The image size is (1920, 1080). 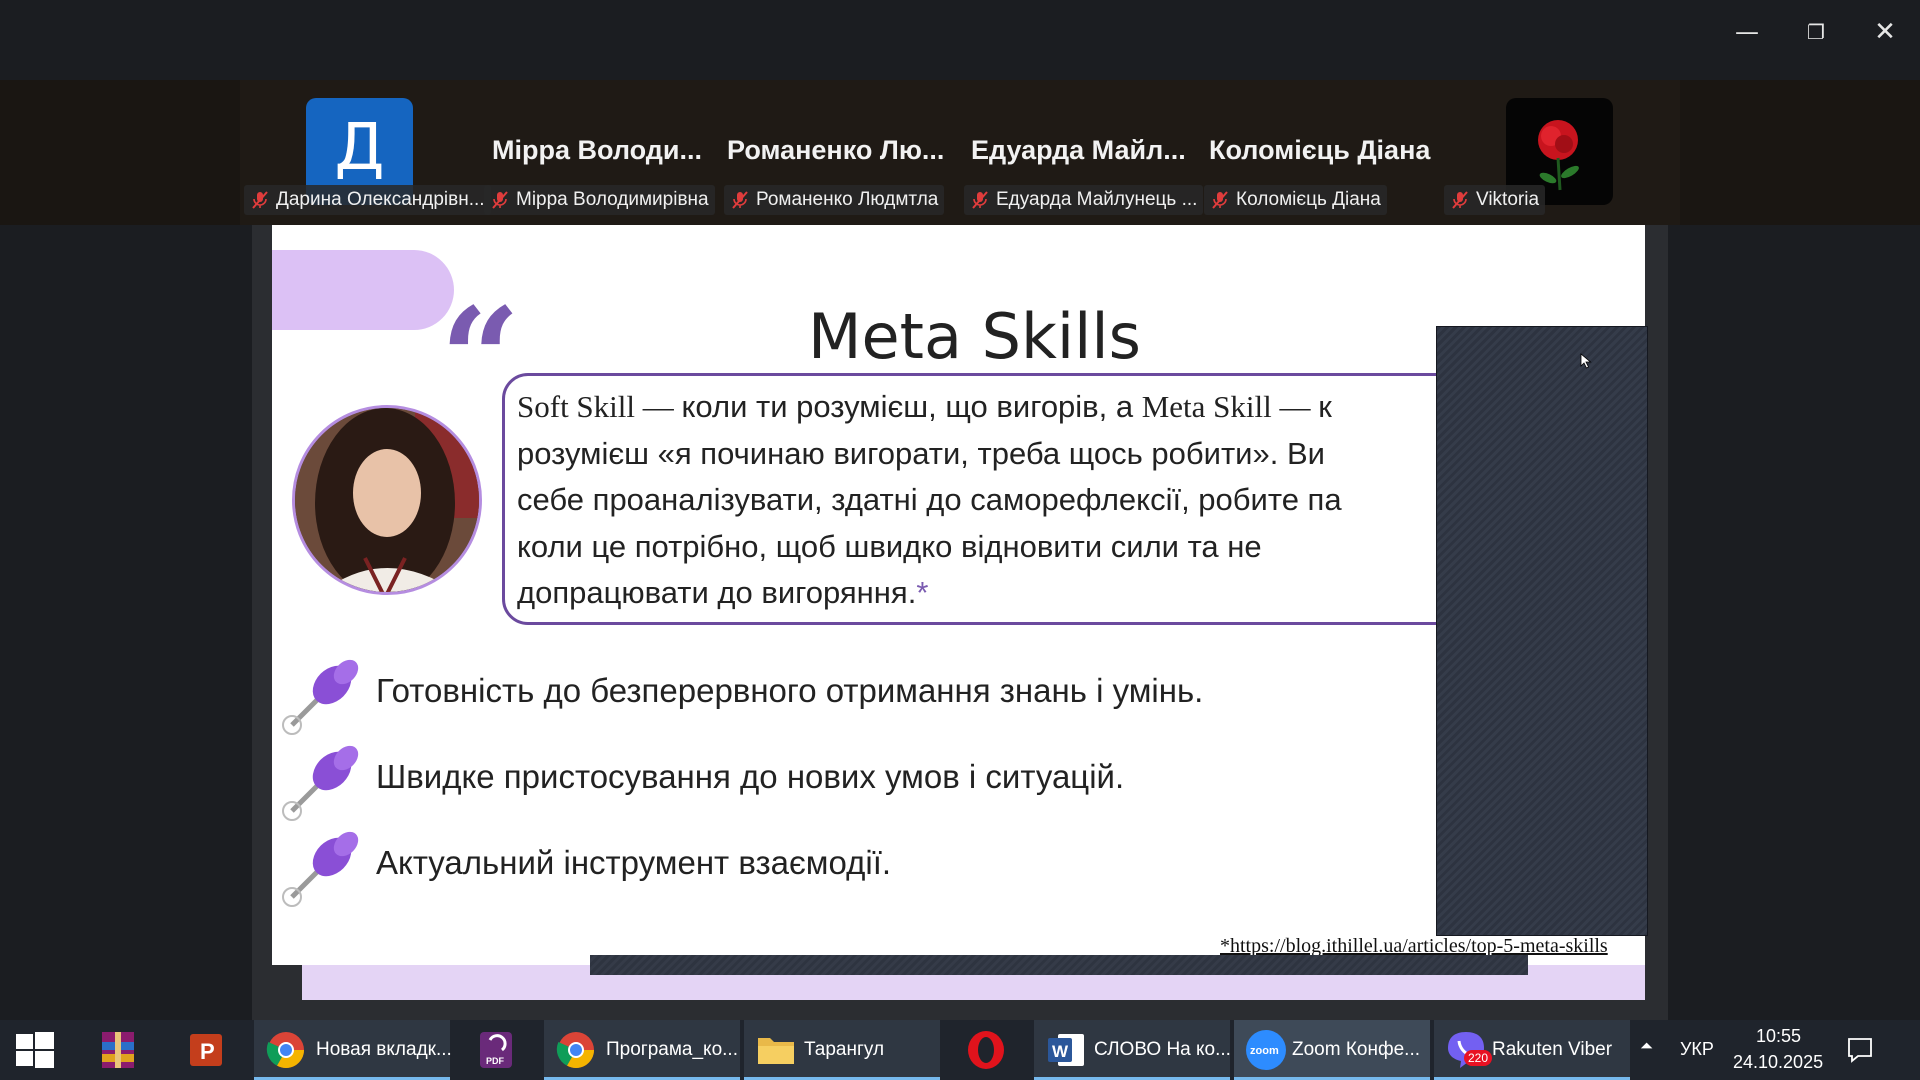 What do you see at coordinates (1308, 199) in the screenshot?
I see `participant-label-text: Коломієць Діана` at bounding box center [1308, 199].